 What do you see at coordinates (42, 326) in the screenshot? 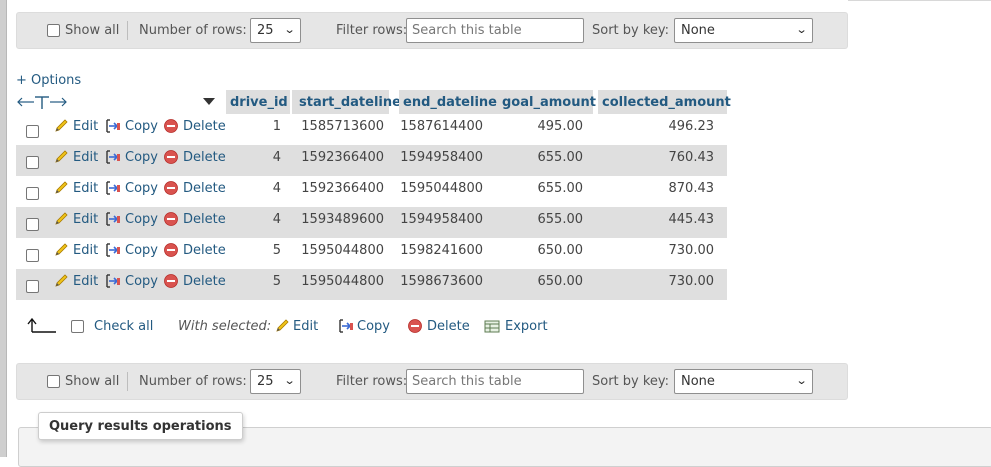
I see `check-all-arrow-icon` at bounding box center [42, 326].